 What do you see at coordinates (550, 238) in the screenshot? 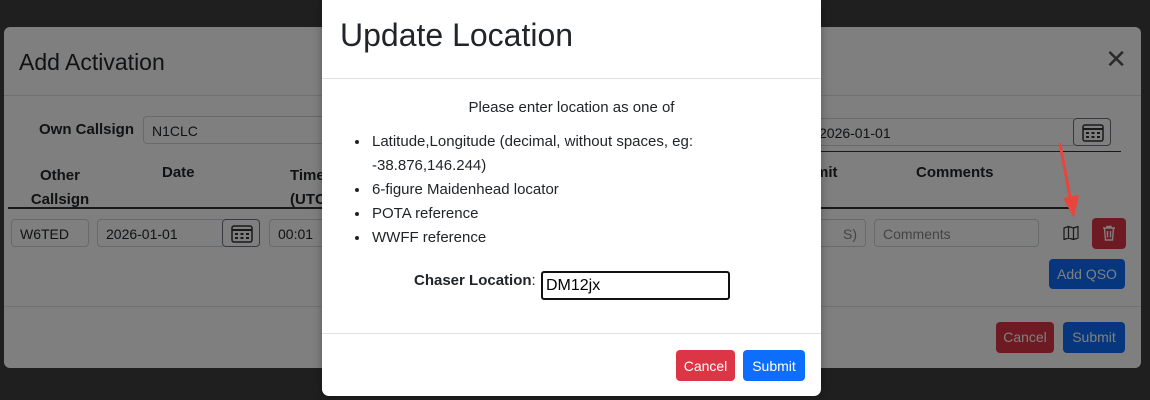
I see `list-item: WWFF reference` at bounding box center [550, 238].